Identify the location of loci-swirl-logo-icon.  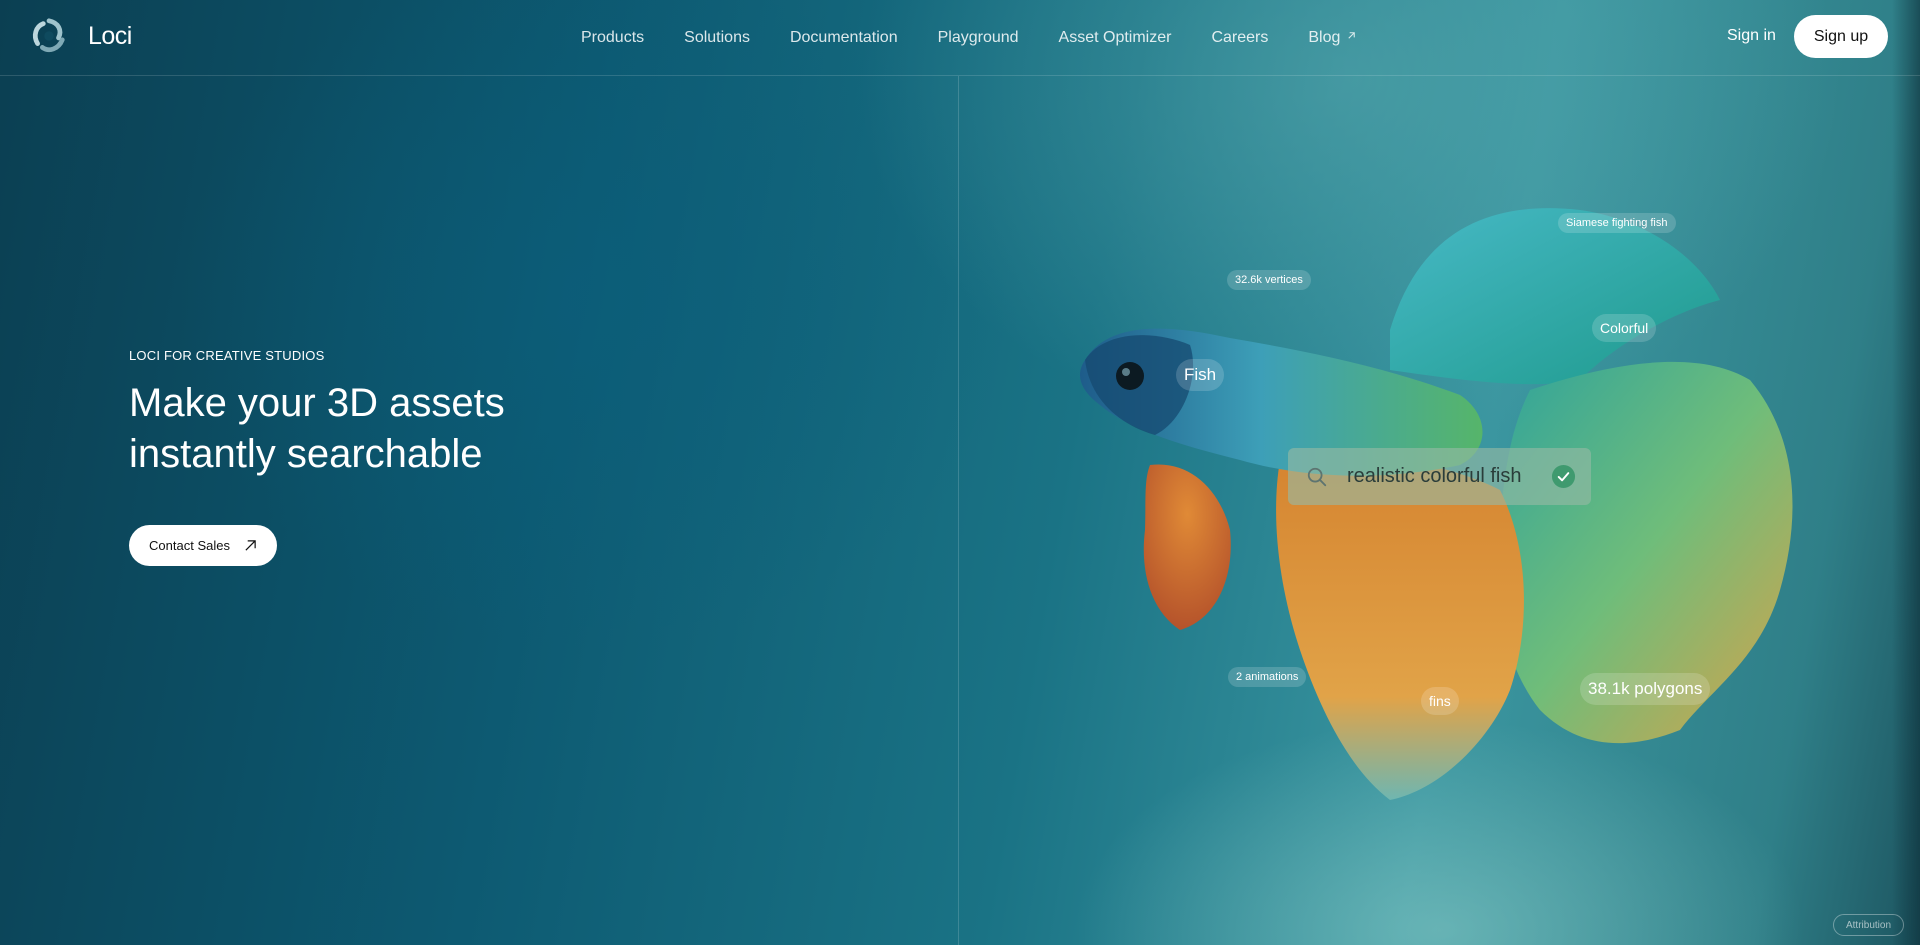
(48, 35).